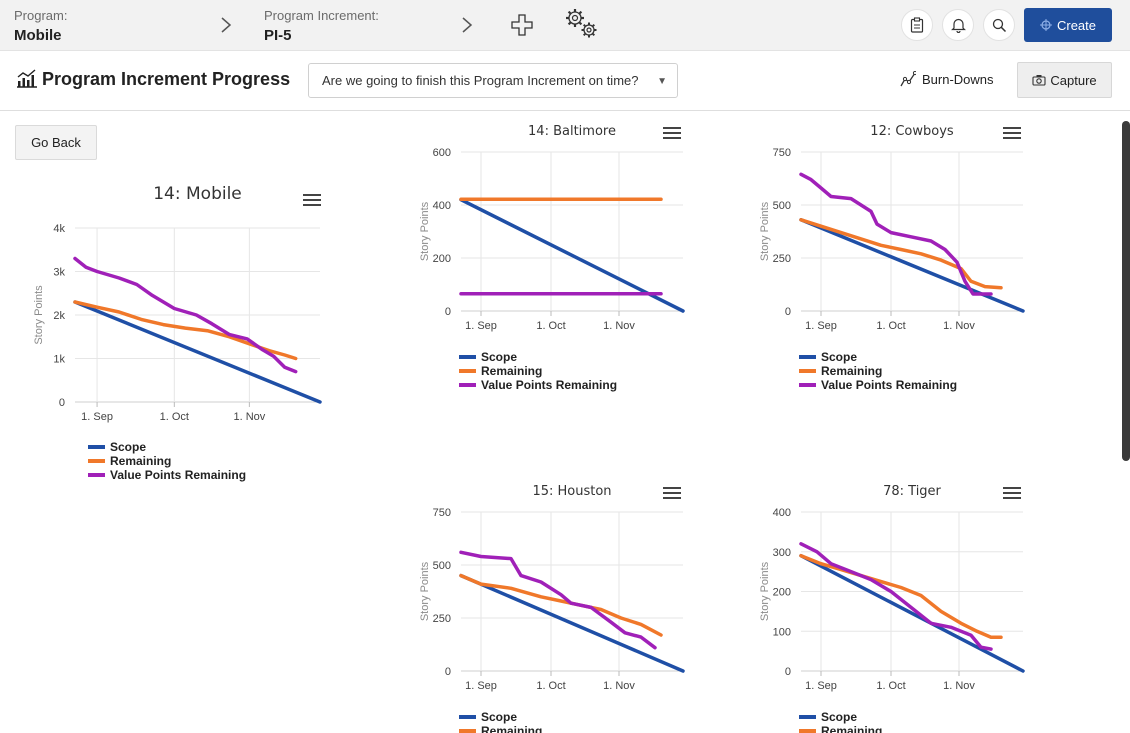 This screenshot has height=733, width=1130. I want to click on clipboard-button, so click(917, 25).